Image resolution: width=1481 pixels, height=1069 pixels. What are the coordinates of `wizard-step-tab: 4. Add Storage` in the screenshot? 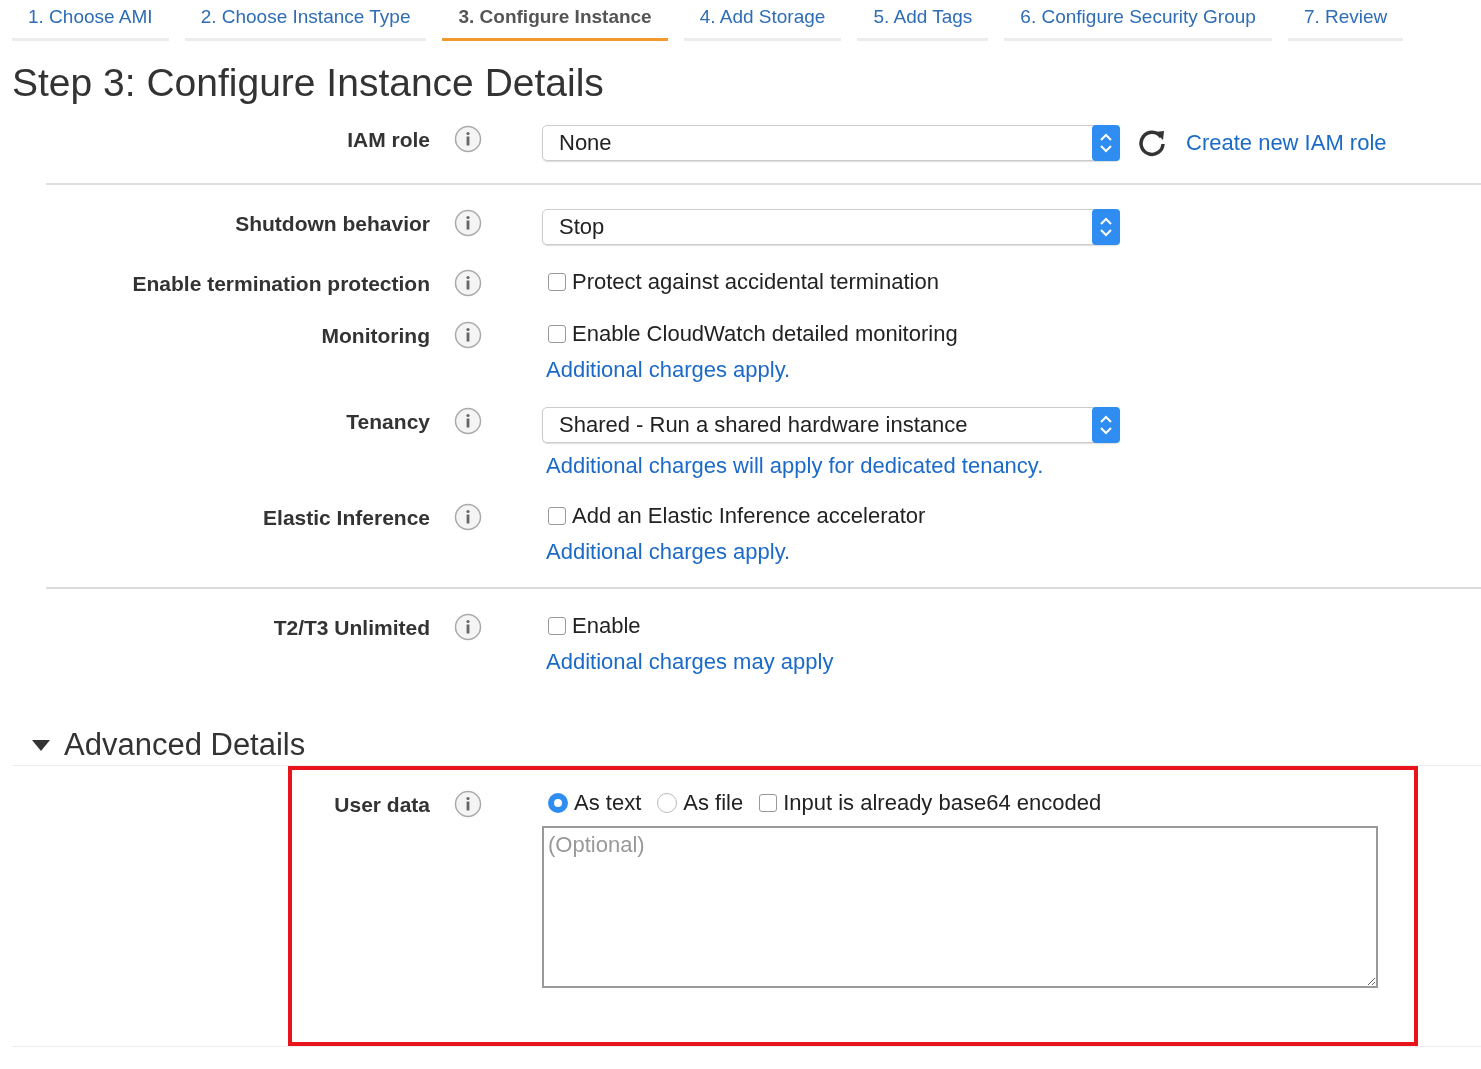 It's located at (762, 22).